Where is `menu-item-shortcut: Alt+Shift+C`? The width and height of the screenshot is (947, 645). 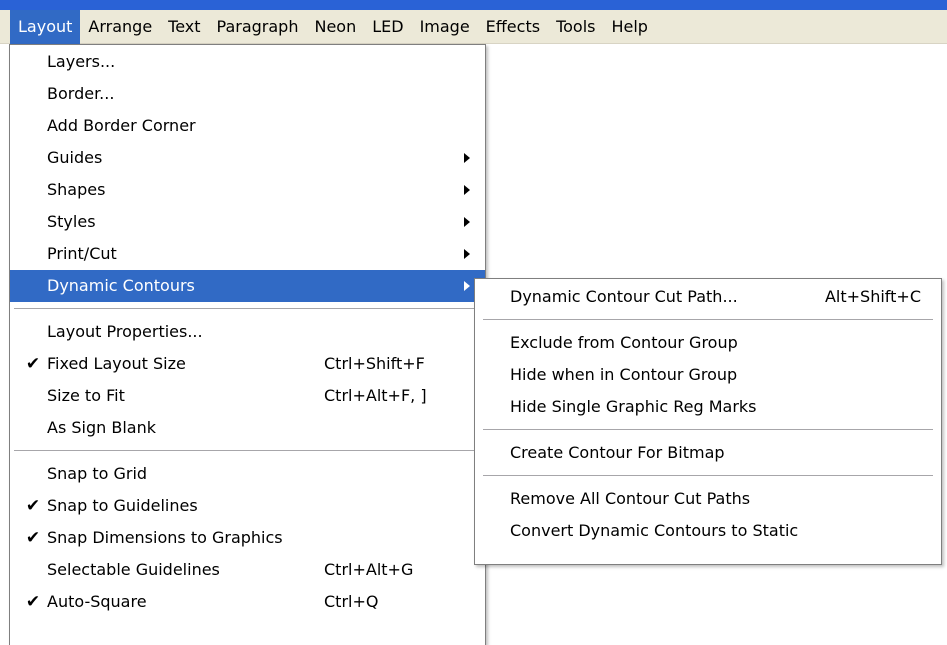
menu-item-shortcut: Alt+Shift+C is located at coordinates (872, 296).